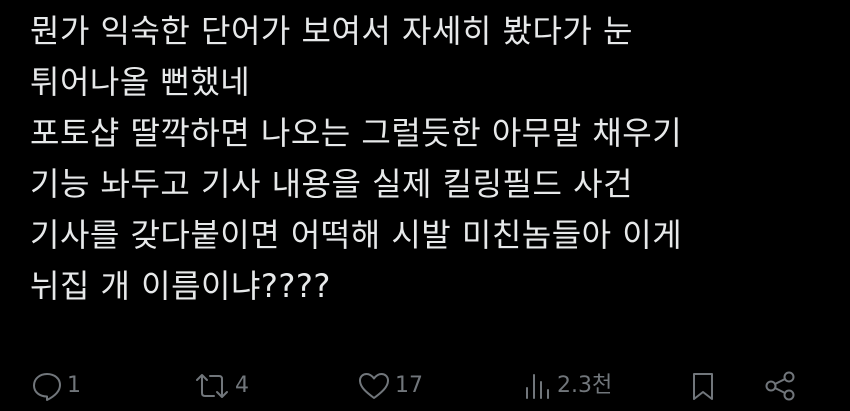 The width and height of the screenshot is (850, 411). I want to click on heart-icon, so click(374, 386).